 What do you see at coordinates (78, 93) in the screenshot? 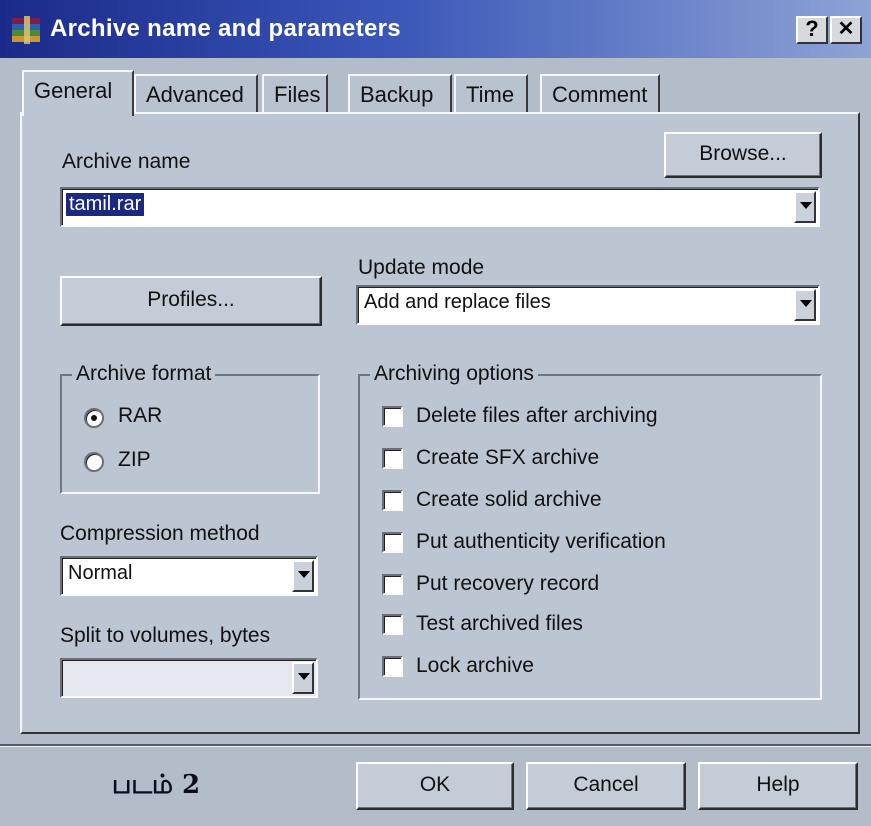
I see `tab-general: General` at bounding box center [78, 93].